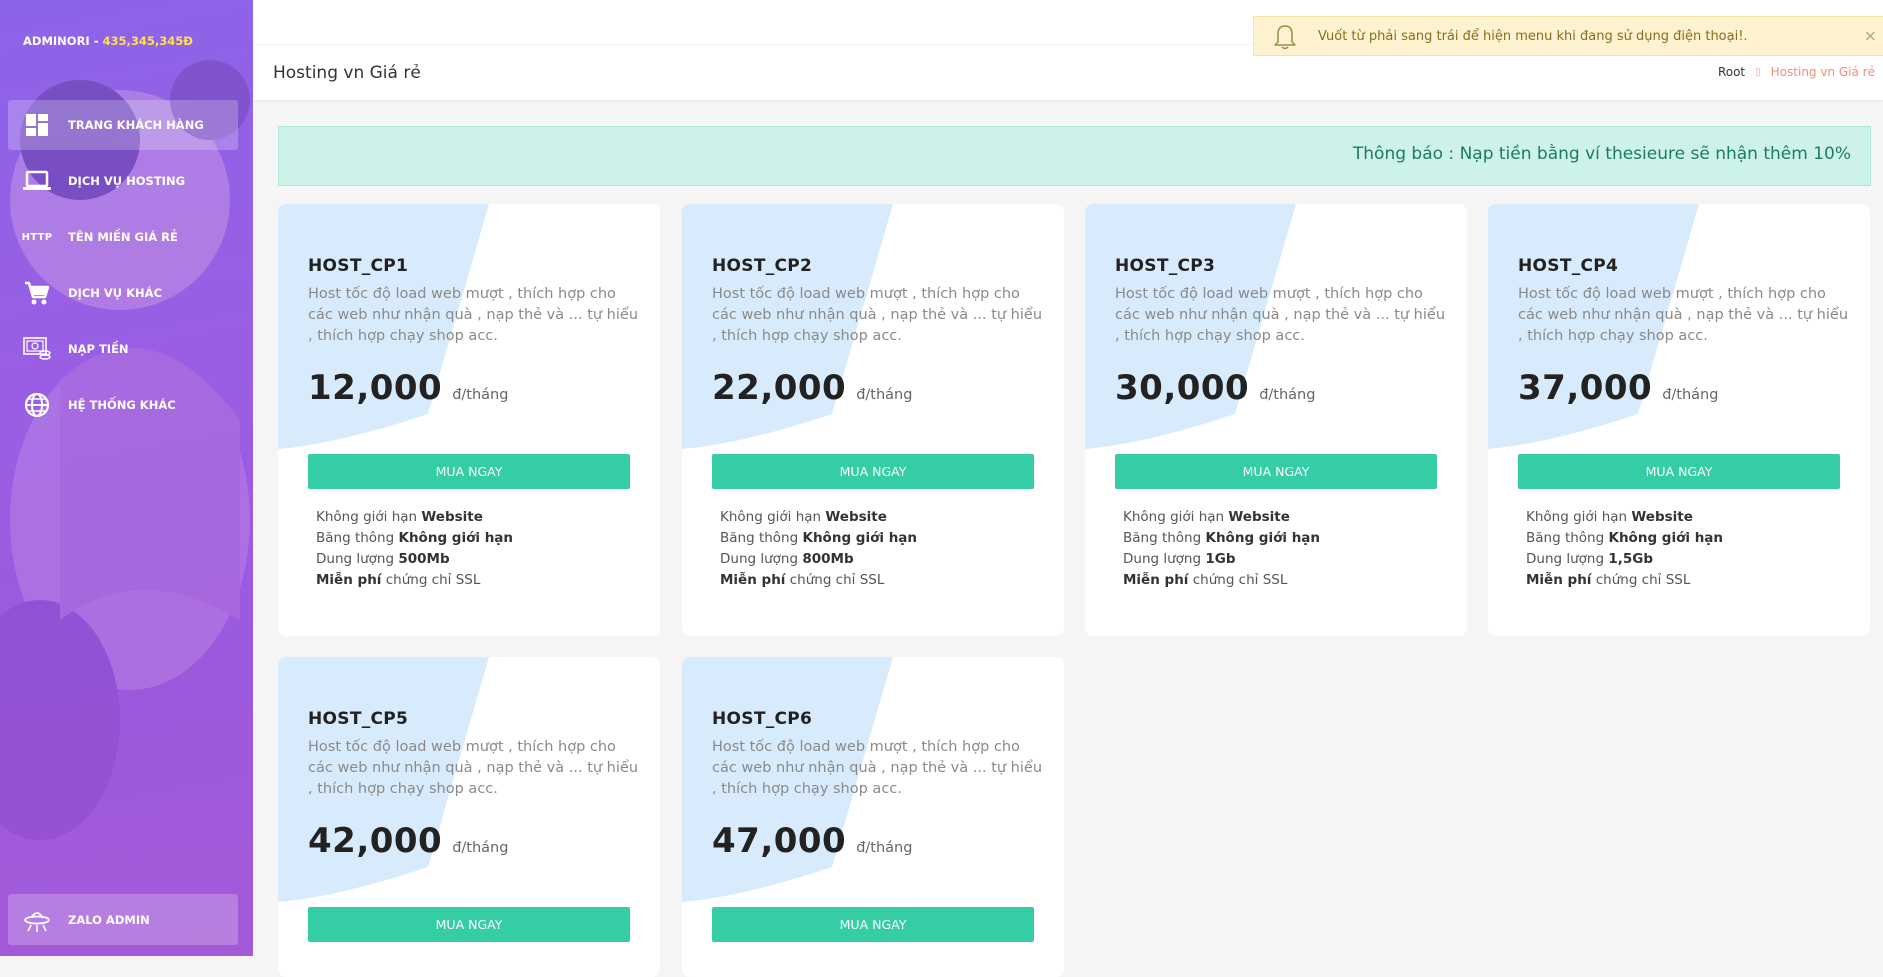  What do you see at coordinates (375, 388) in the screenshot?
I see `price-value: 12,000` at bounding box center [375, 388].